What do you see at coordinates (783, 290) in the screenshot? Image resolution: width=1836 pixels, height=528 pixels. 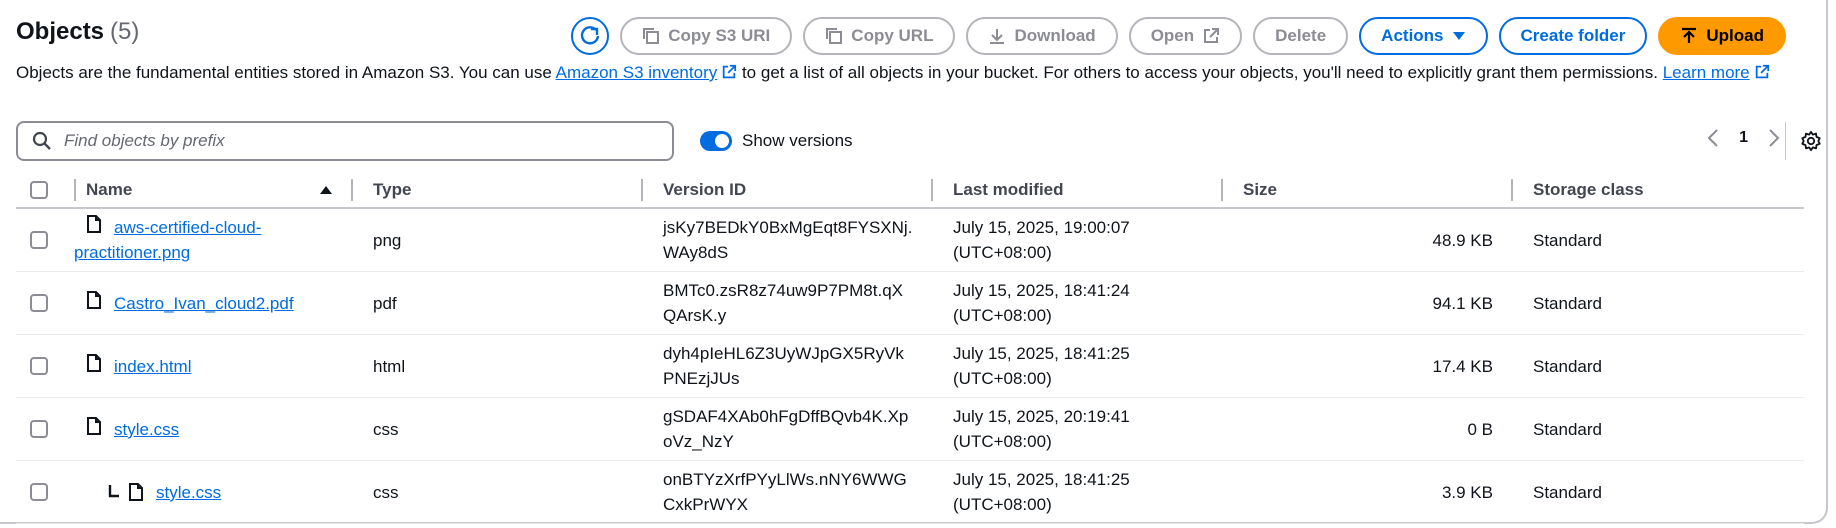 I see `version-id-line: BMTc0.zsR8z74uw9P7PM8t.qX` at bounding box center [783, 290].